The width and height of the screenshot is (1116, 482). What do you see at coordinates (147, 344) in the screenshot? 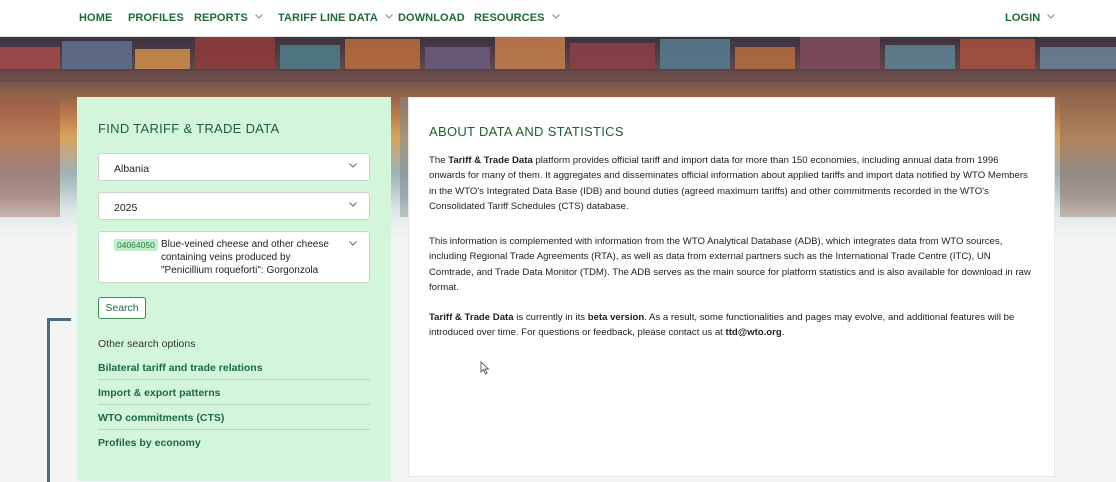
I see `other-search-options-heading: Other search options` at bounding box center [147, 344].